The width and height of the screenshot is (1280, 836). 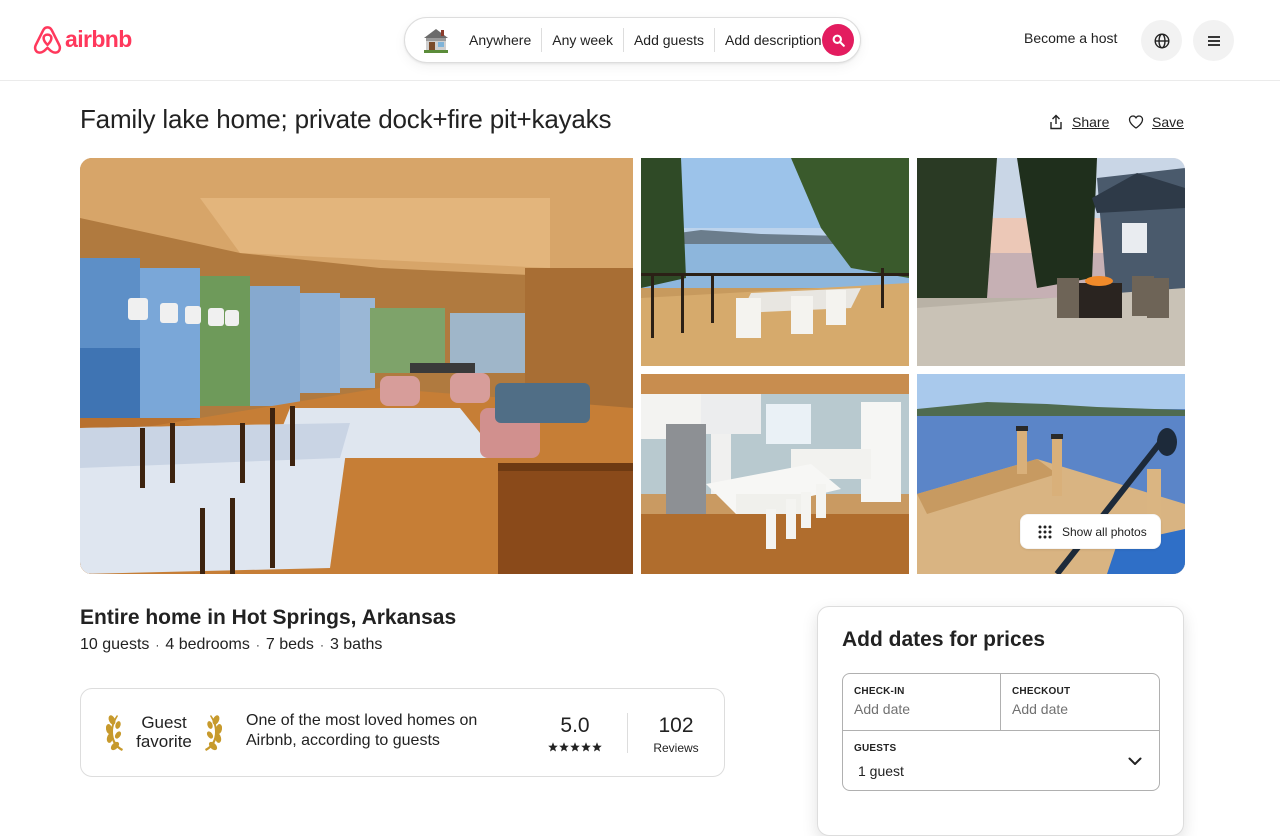 I want to click on photo-firepit, so click(x=1051, y=262).